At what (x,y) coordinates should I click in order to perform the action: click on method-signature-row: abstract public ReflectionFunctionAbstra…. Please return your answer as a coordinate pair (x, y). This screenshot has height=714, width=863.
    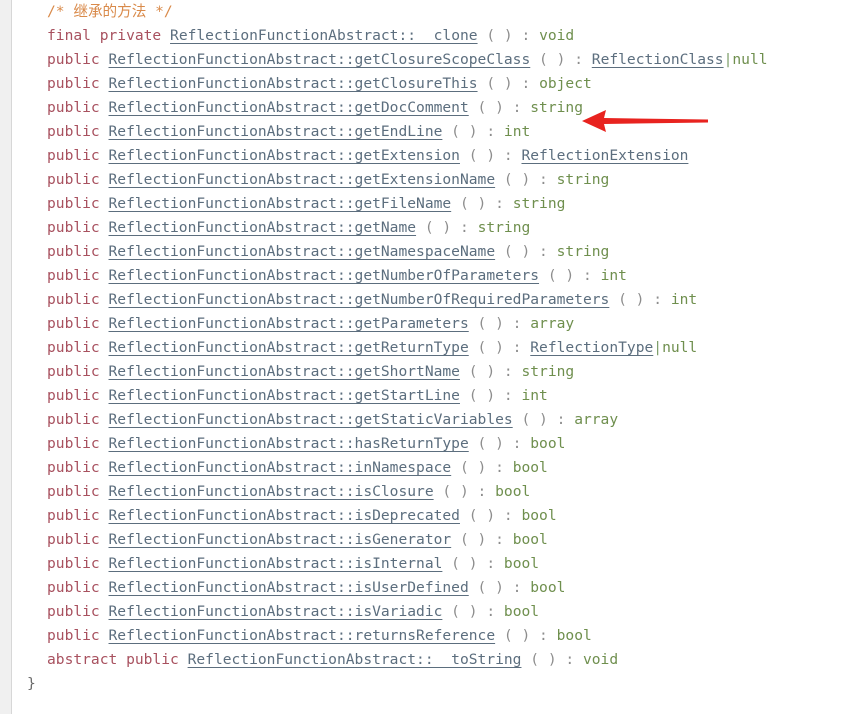
    Looking at the image, I should click on (431, 660).